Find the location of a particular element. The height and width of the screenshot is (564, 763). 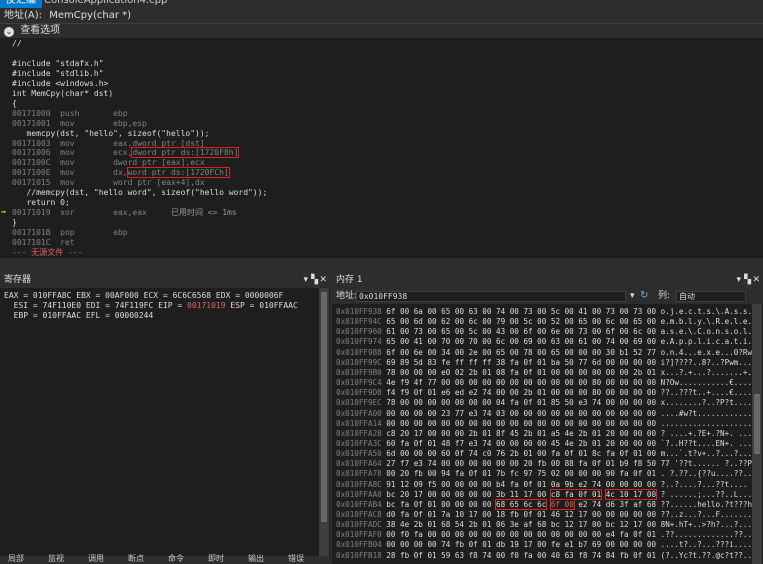

code-line: #include "stdafx.h" is located at coordinates (58, 64).